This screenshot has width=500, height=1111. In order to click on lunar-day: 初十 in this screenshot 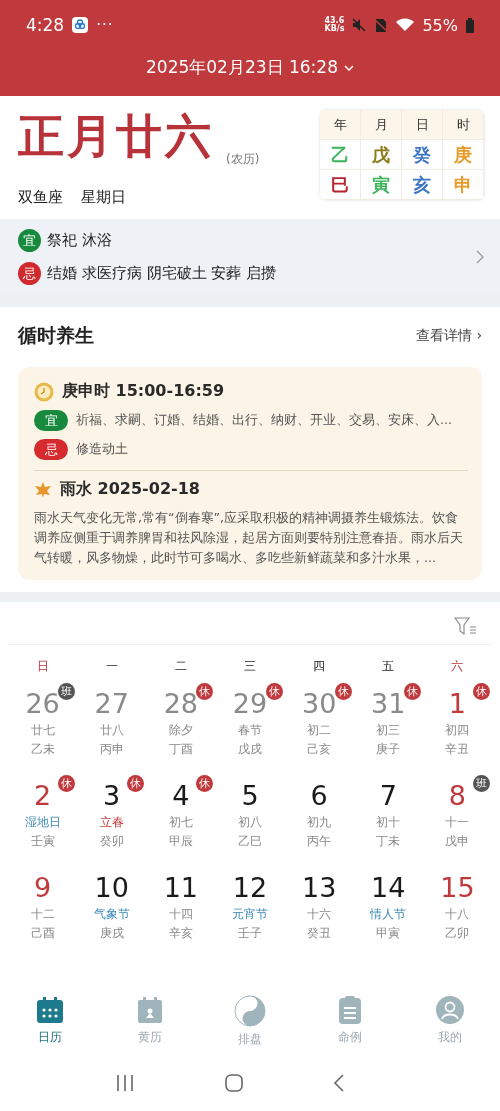, I will do `click(388, 822)`.